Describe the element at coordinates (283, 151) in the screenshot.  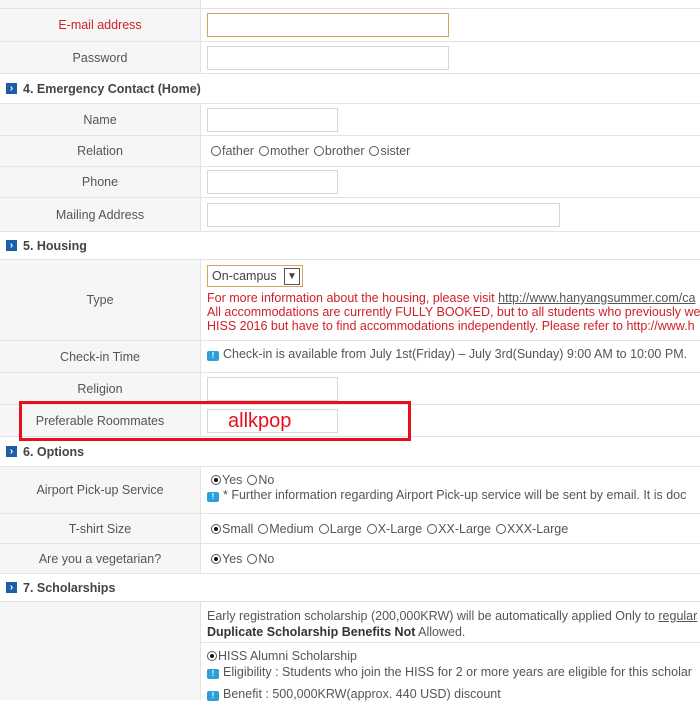
I see `relation-mother-radio: mother` at that location.